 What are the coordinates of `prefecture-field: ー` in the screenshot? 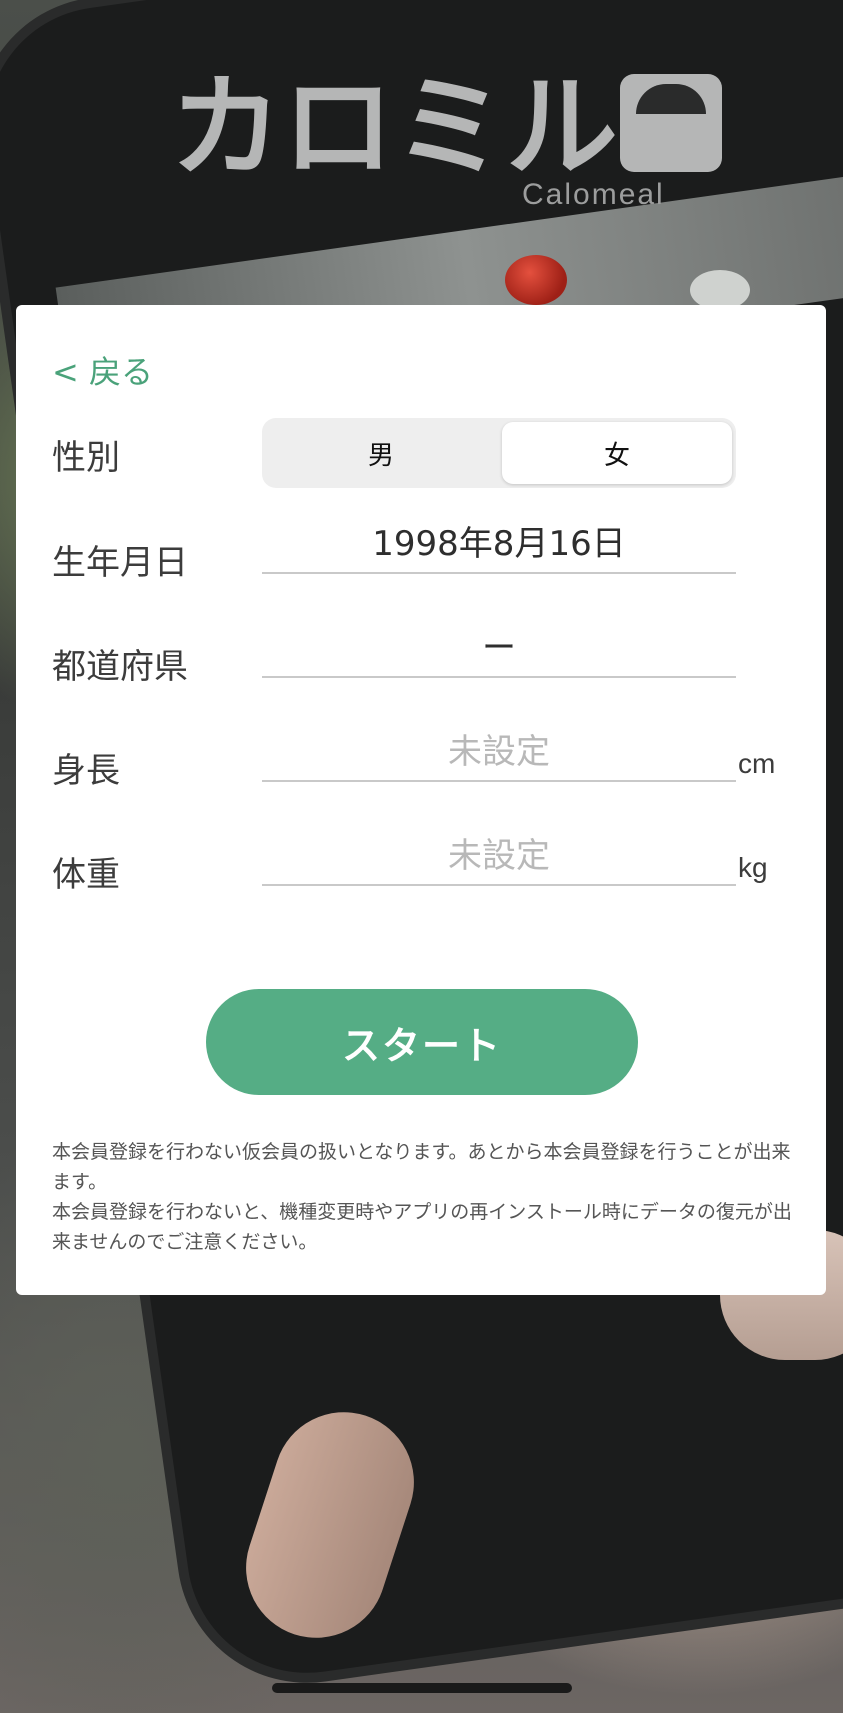 It's located at (499, 645).